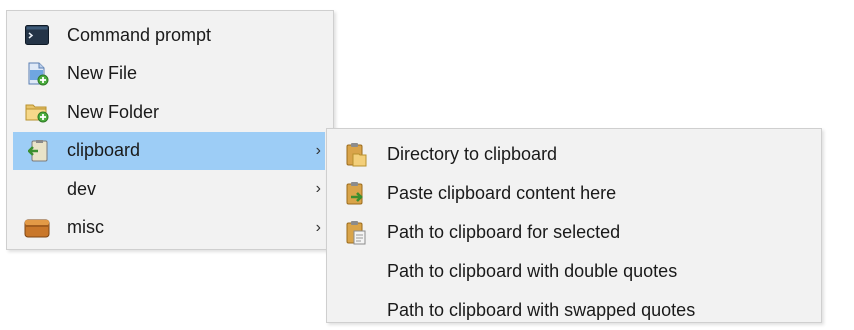 The image size is (854, 330). Describe the element at coordinates (356, 232) in the screenshot. I see `path-clipboard-icon` at that location.